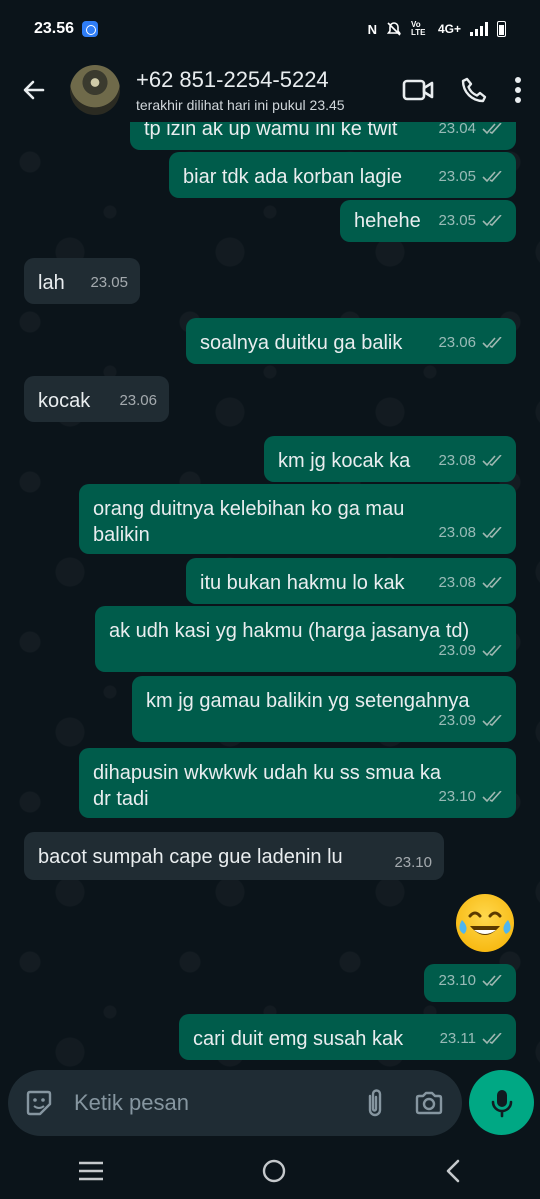  I want to click on status-icons: N Vo LTE 4G+, so click(437, 29).